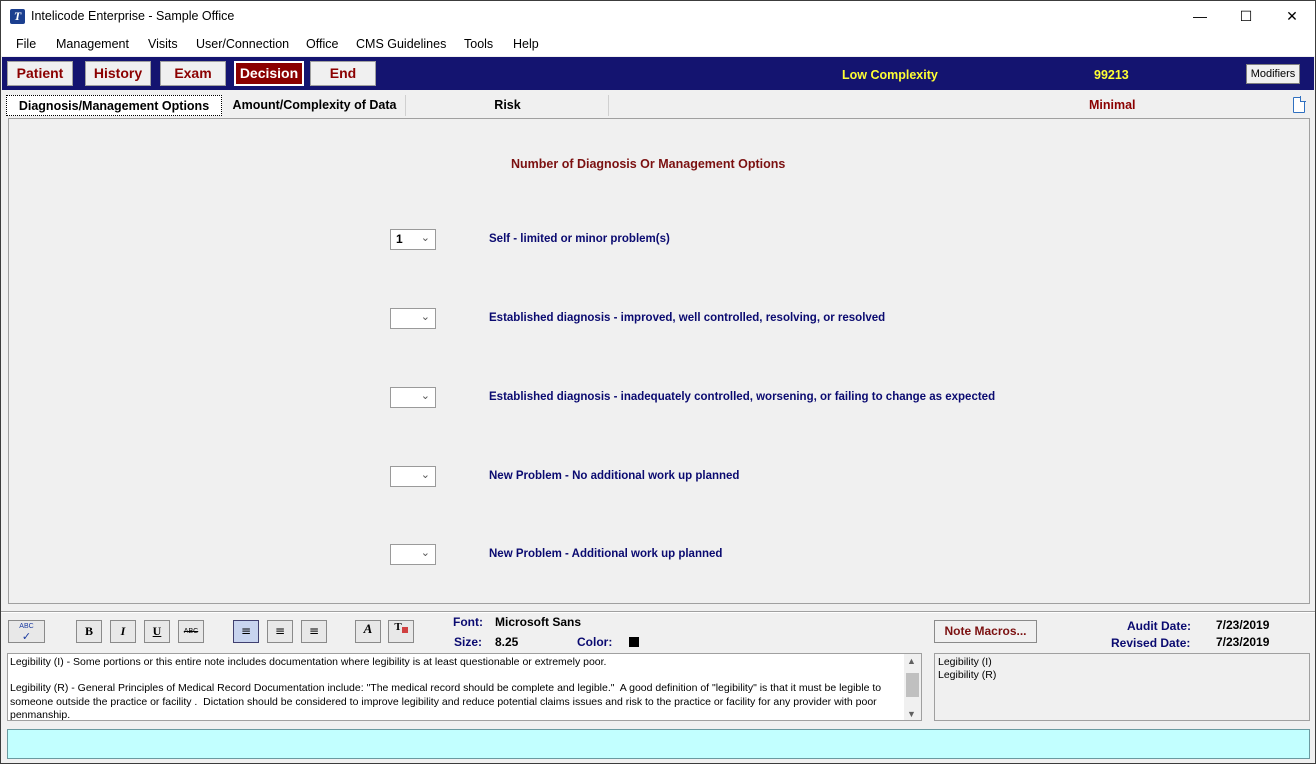 The height and width of the screenshot is (764, 1316). What do you see at coordinates (118, 73) in the screenshot?
I see `history-button: History` at bounding box center [118, 73].